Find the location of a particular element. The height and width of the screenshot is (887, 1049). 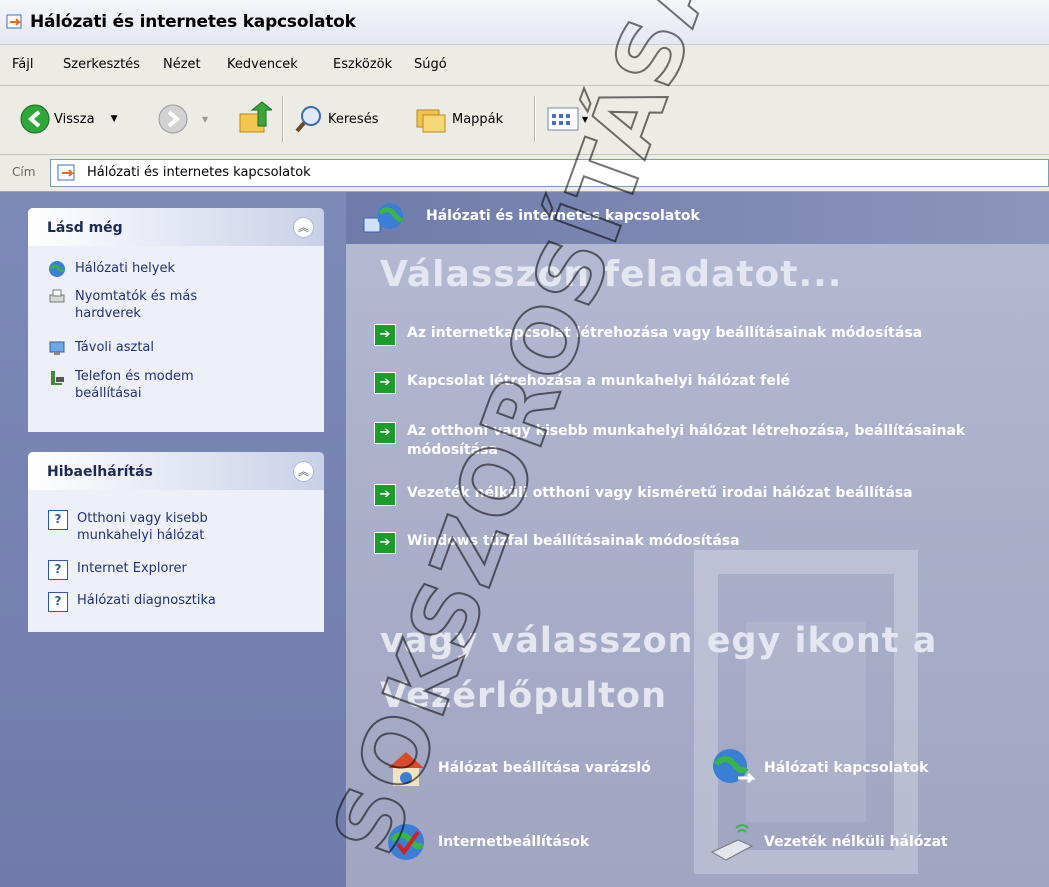

network-globe-icon is located at coordinates (384, 218).